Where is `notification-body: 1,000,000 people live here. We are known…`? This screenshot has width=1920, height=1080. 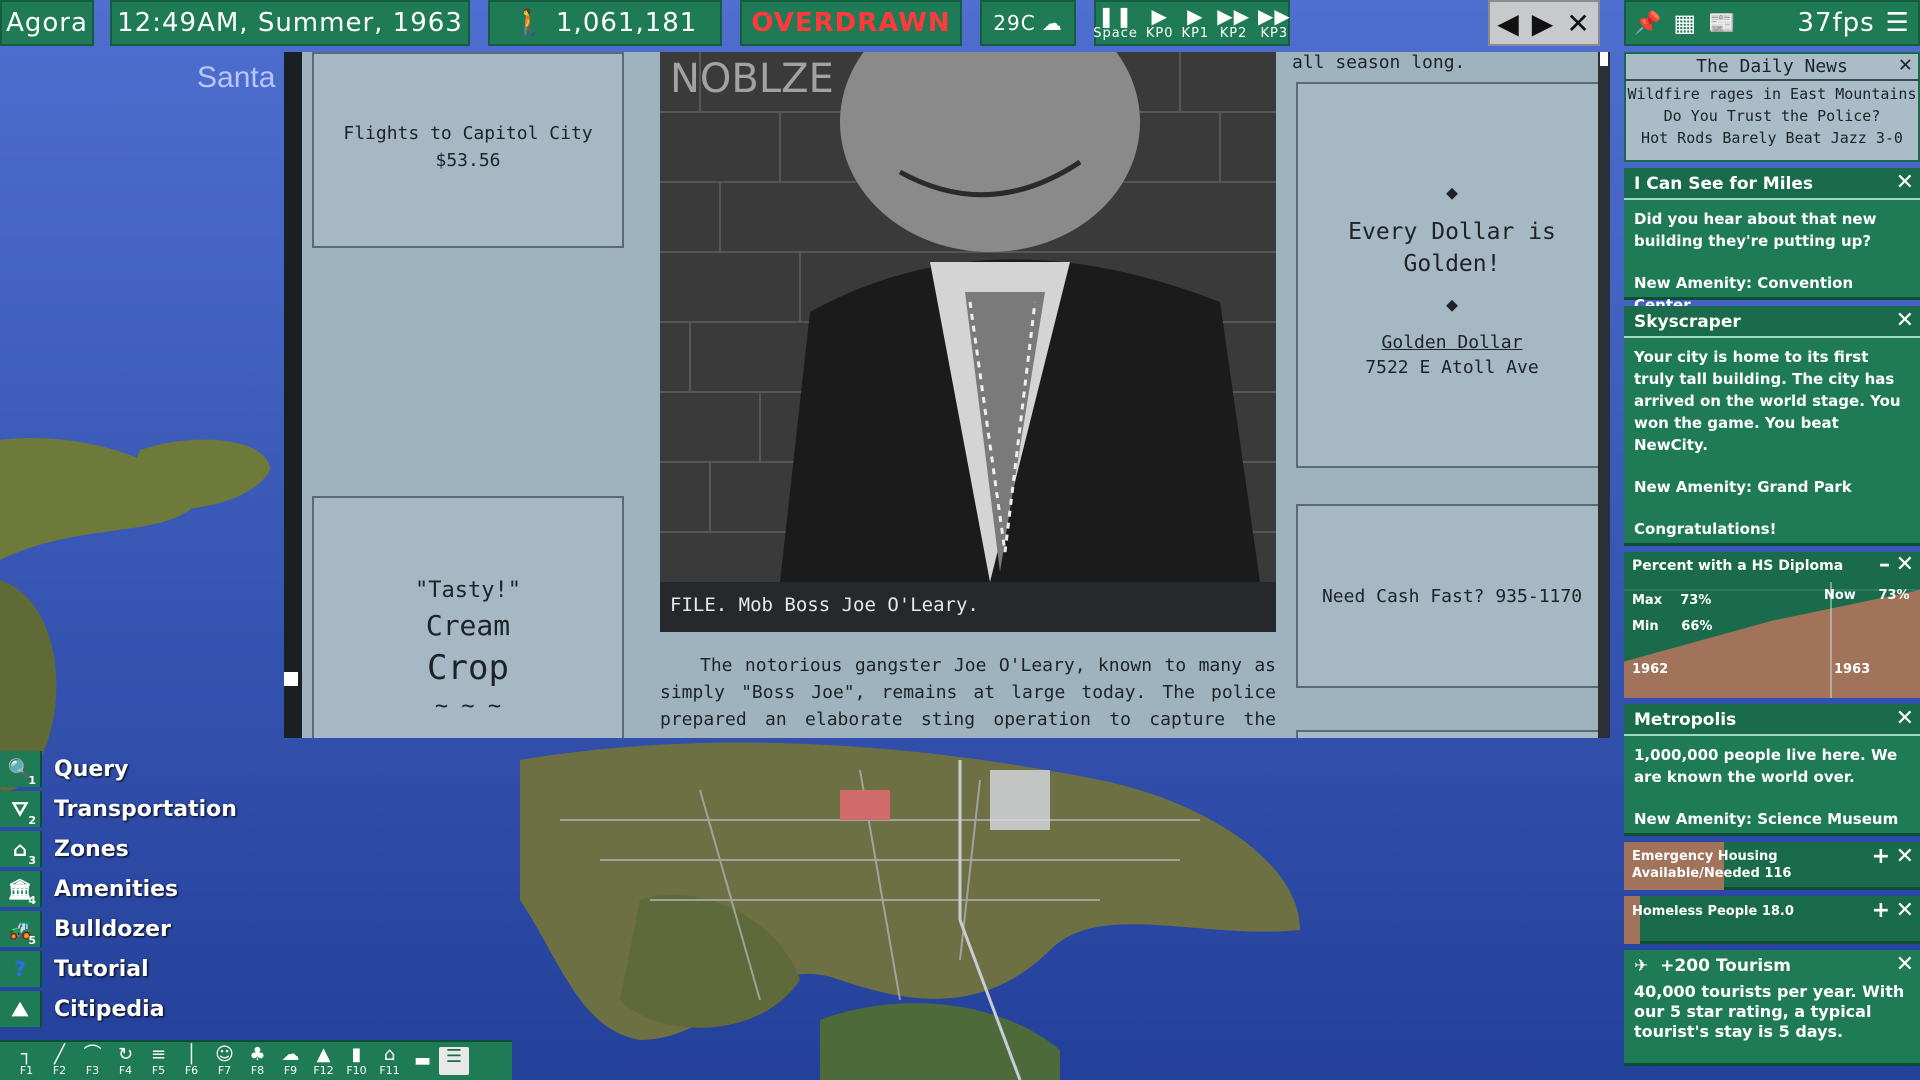 notification-body: 1,000,000 people live here. We are known… is located at coordinates (1766, 766).